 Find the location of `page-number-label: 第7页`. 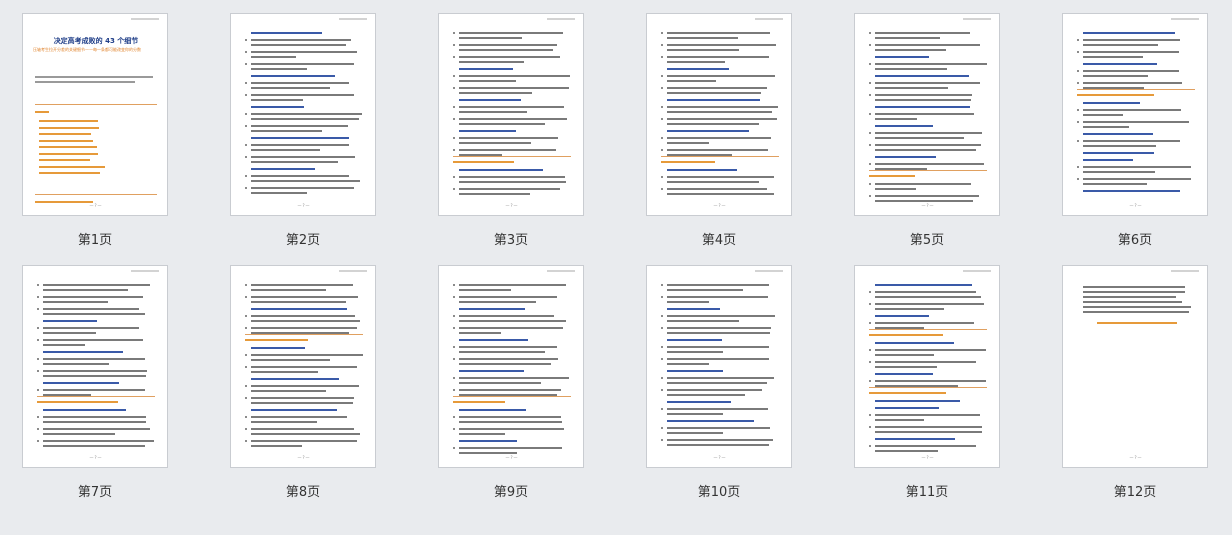

page-number-label: 第7页 is located at coordinates (95, 492).